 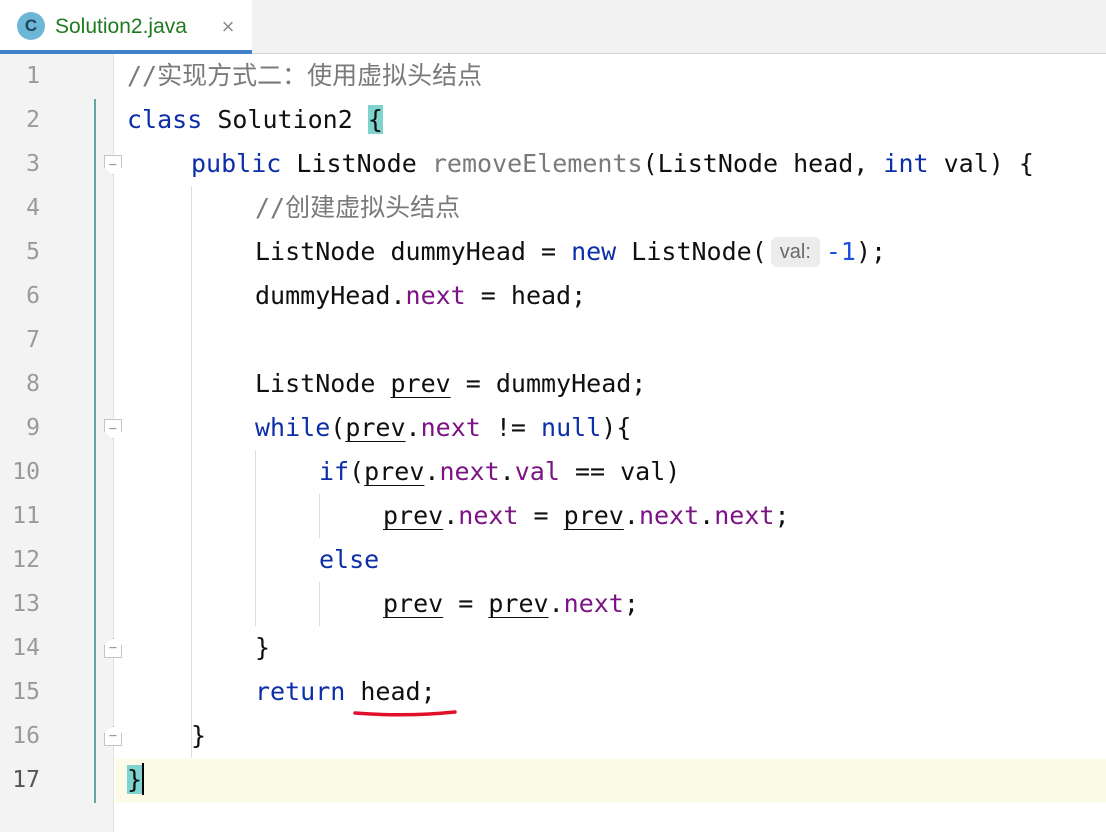 I want to click on line-number: 16, so click(x=26, y=736).